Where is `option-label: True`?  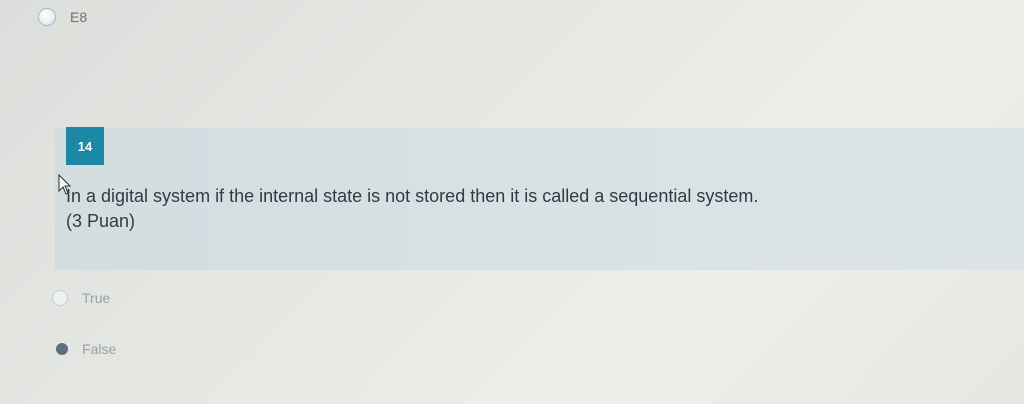
option-label: True is located at coordinates (96, 298).